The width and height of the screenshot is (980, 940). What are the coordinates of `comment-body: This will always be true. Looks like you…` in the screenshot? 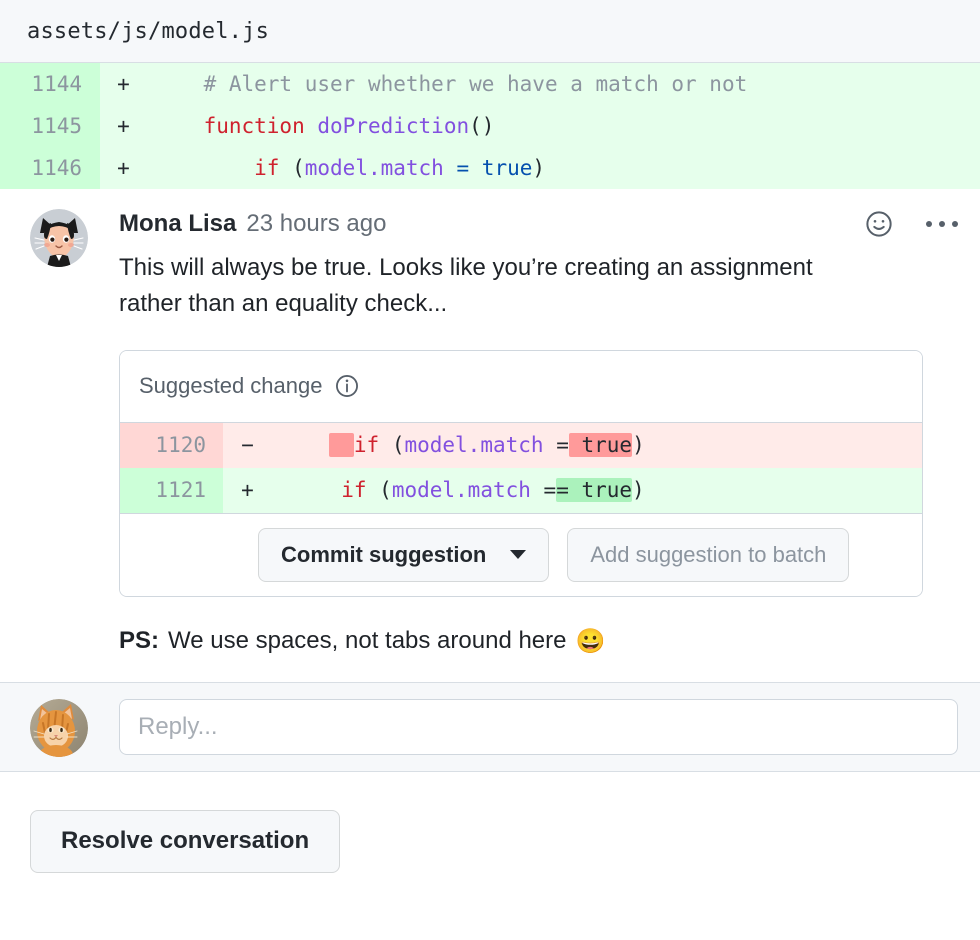 It's located at (466, 286).